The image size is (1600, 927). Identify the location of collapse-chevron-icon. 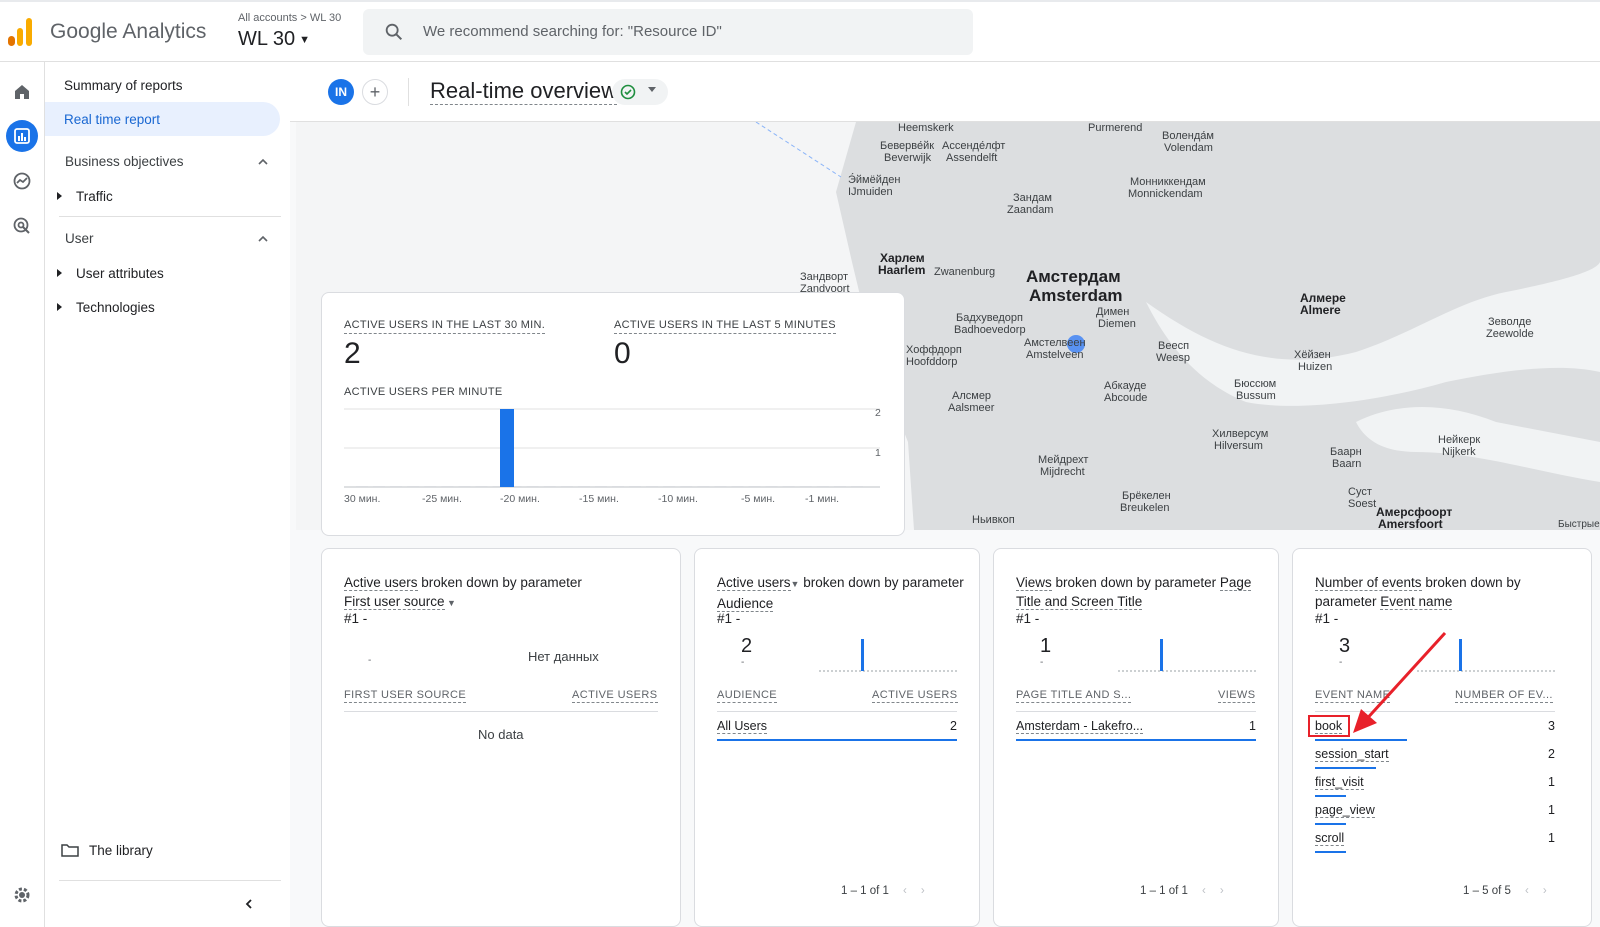
(249, 904).